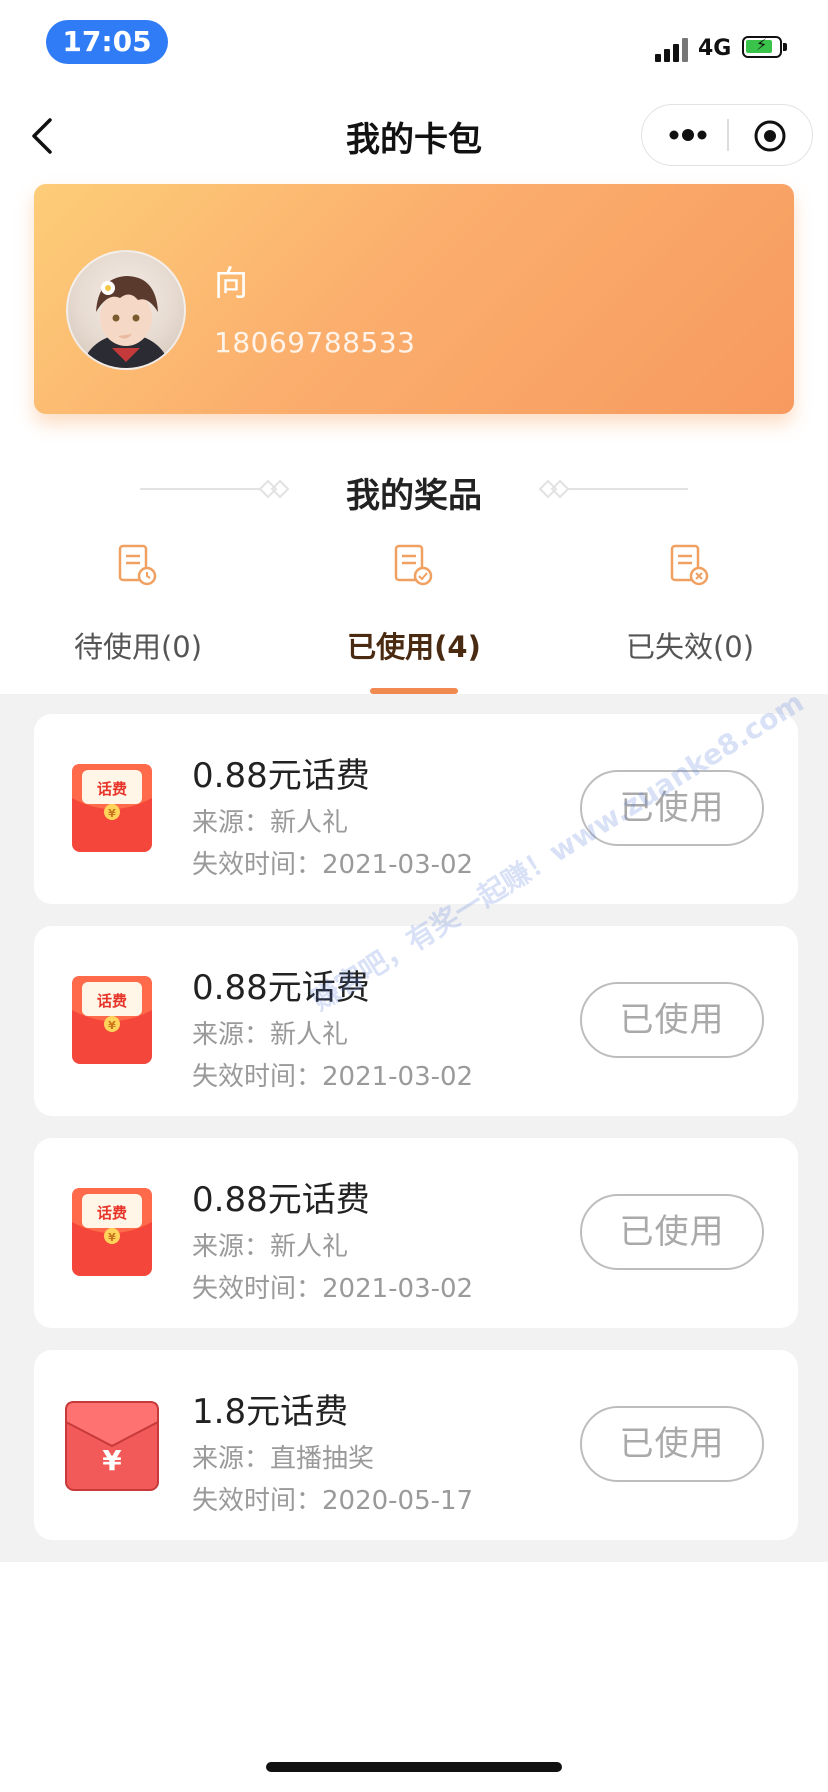 Image resolution: width=828 pixels, height=1792 pixels. What do you see at coordinates (764, 46) in the screenshot?
I see `battery-icon: ⚡` at bounding box center [764, 46].